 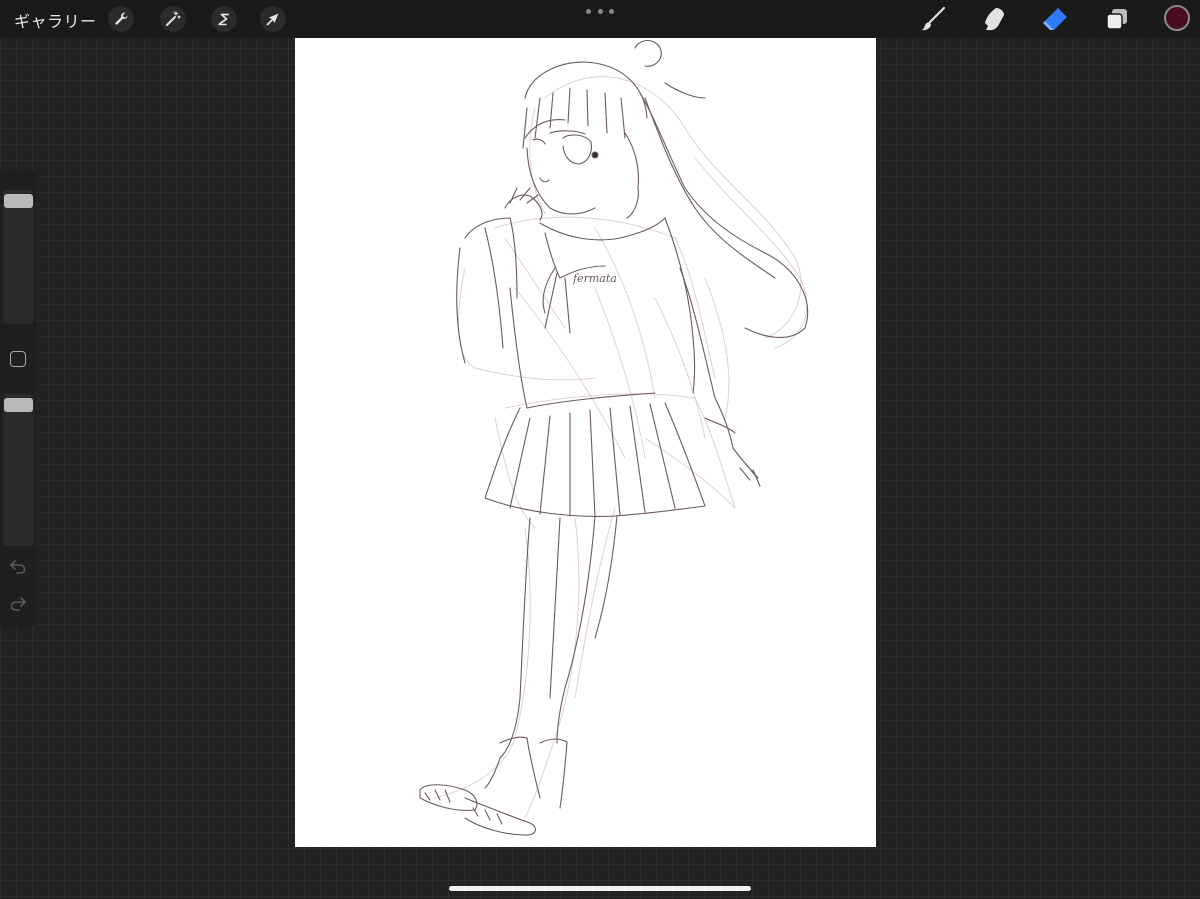 I want to click on paintbrush-icon, so click(x=933, y=18).